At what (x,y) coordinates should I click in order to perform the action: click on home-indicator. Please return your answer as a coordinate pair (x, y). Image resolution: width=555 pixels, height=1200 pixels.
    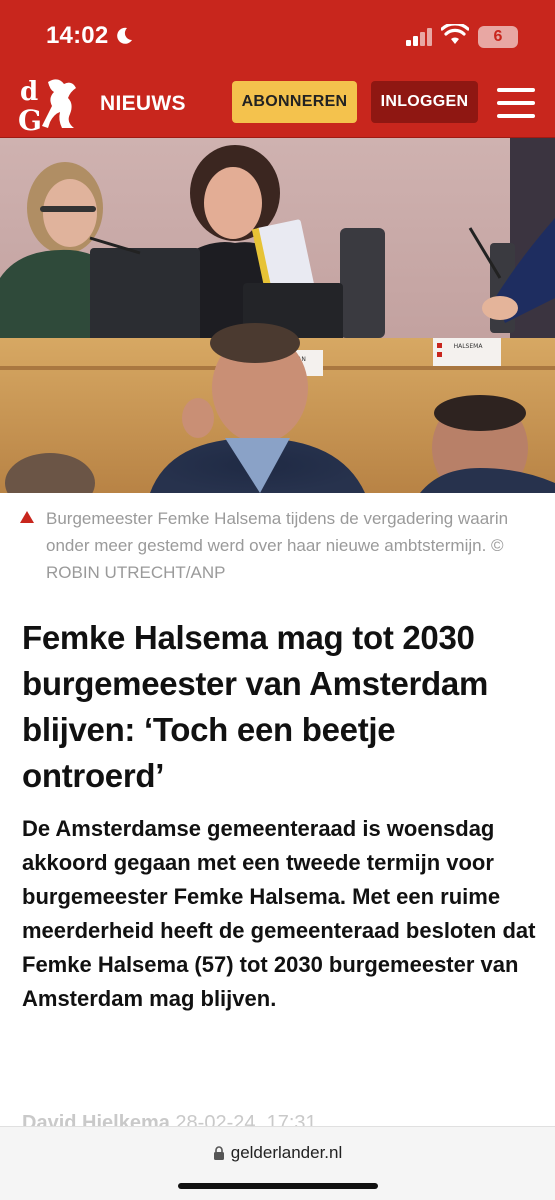
    Looking at the image, I should click on (278, 1186).